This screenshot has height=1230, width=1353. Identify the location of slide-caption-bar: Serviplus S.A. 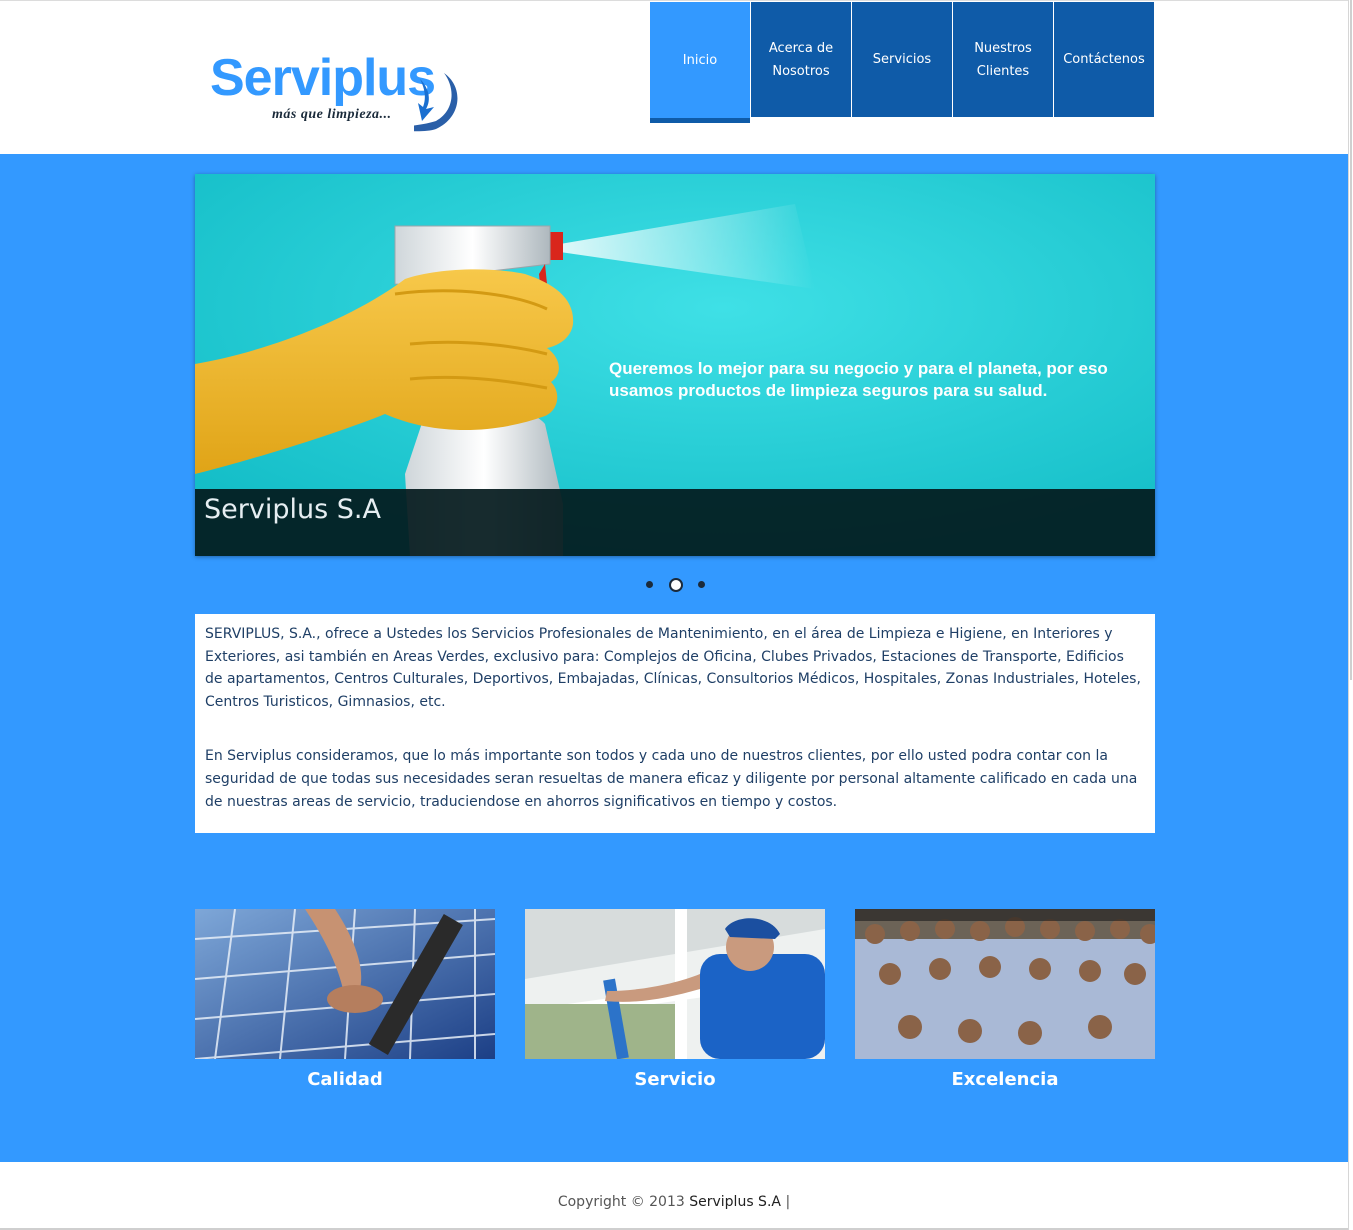
(675, 522).